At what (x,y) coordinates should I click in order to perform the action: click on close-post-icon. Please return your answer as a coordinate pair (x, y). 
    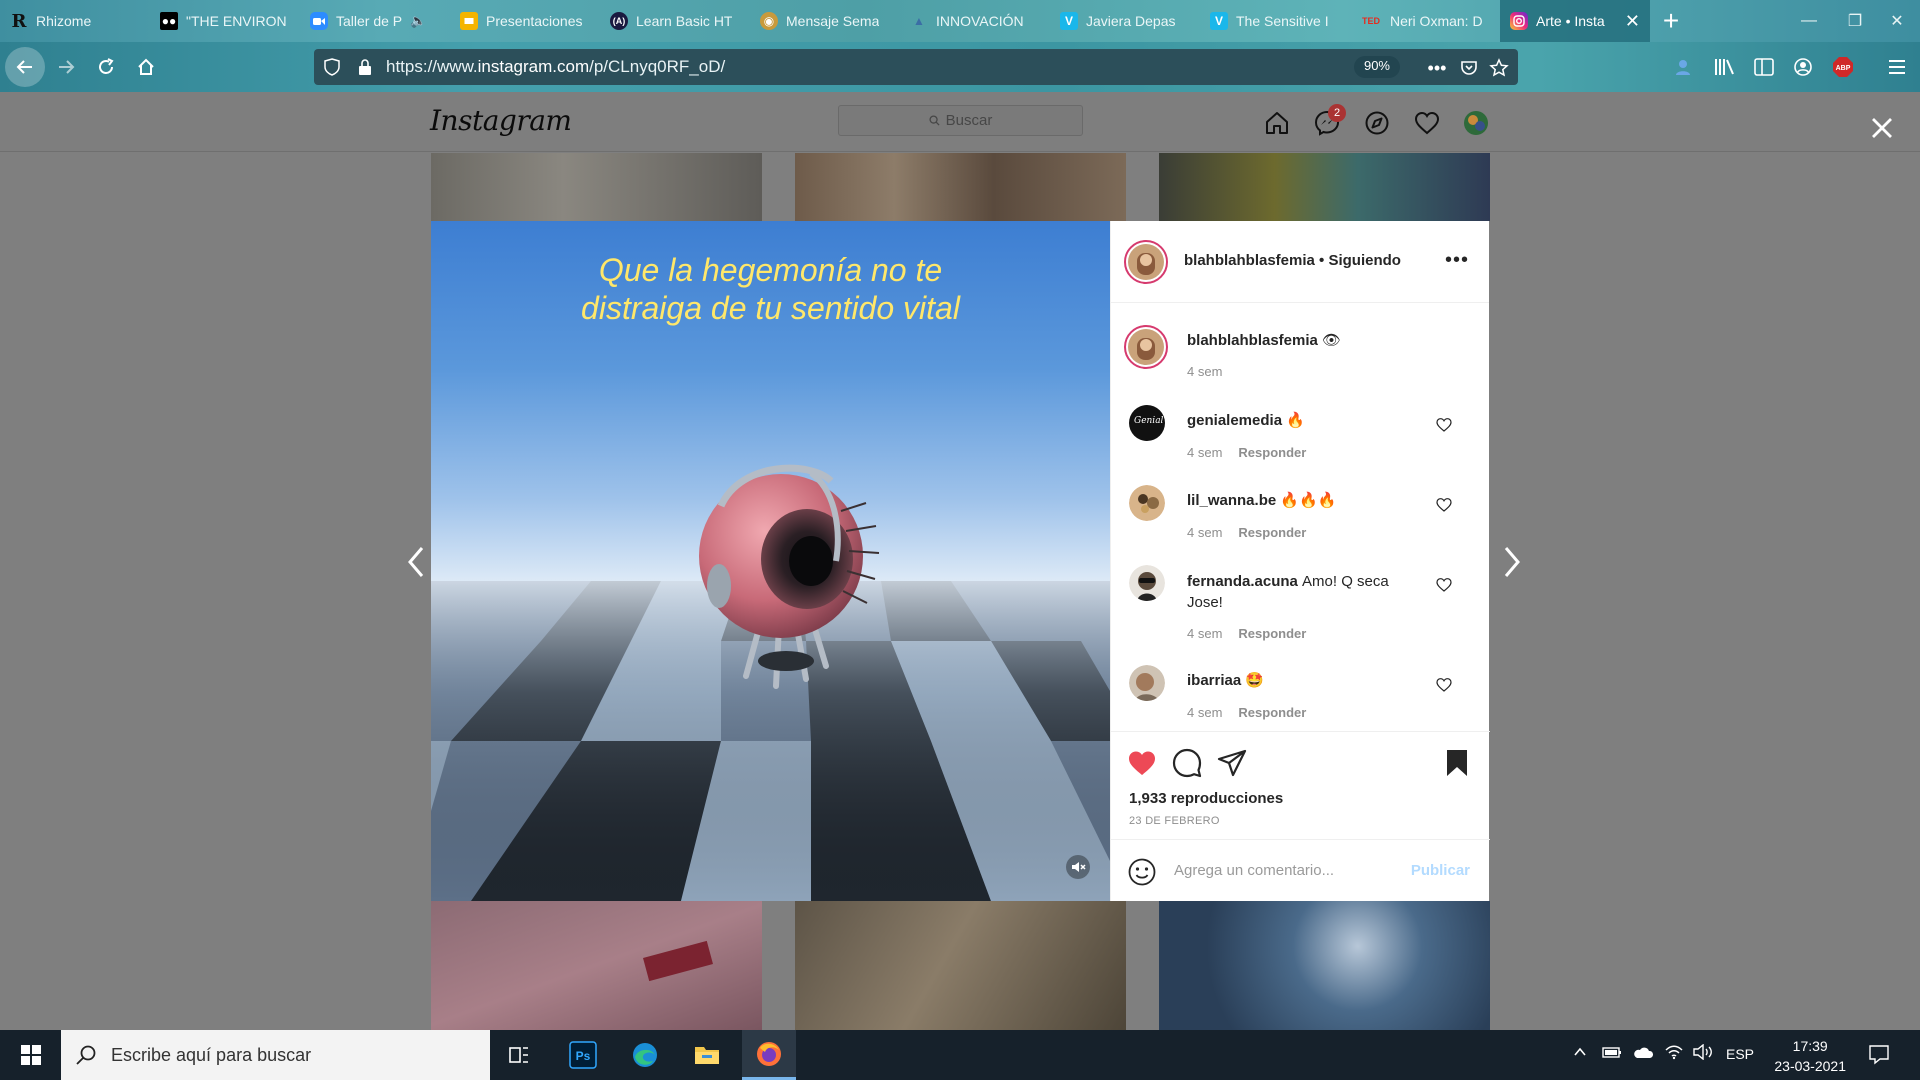
    Looking at the image, I should click on (1882, 128).